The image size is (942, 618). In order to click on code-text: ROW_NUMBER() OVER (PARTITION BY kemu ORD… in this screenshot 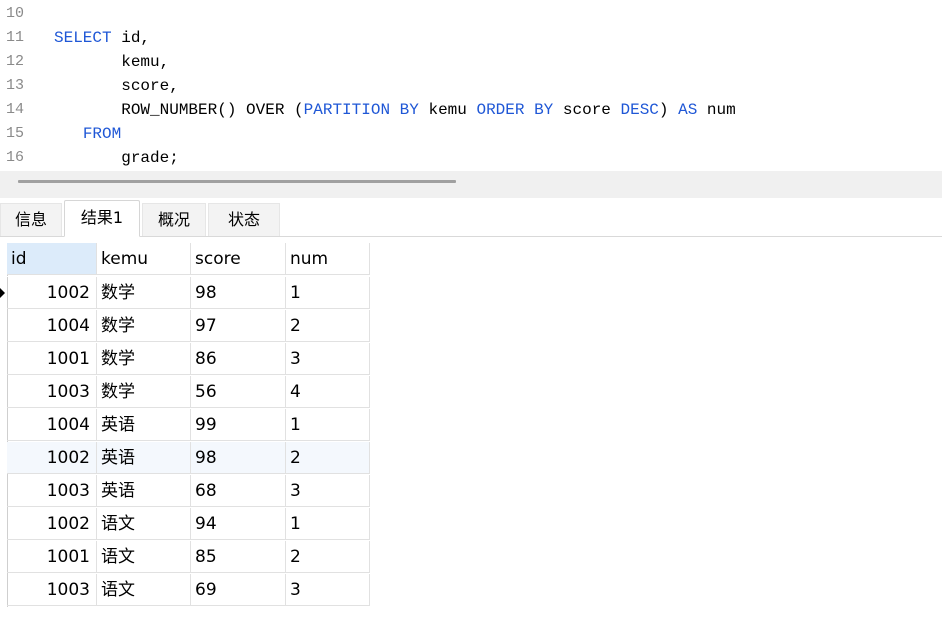, I will do `click(395, 110)`.